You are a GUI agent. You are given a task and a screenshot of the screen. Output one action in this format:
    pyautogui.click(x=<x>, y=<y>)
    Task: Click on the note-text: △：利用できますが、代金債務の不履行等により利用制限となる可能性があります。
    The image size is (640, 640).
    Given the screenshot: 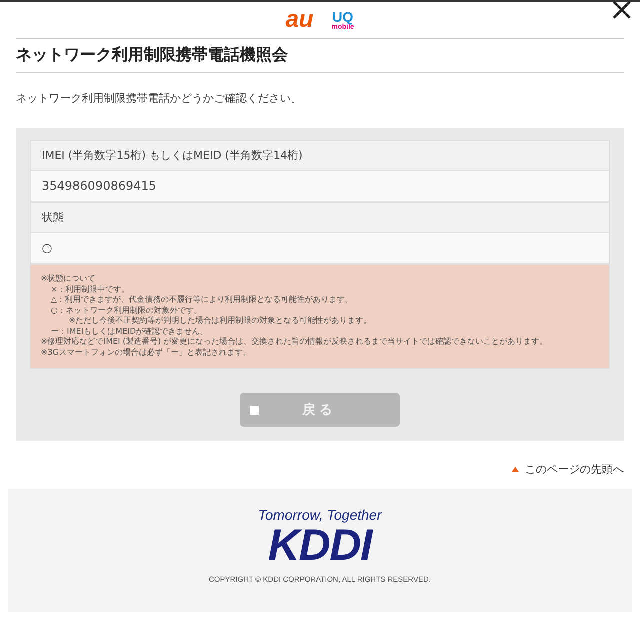 What is the action you would take?
    pyautogui.click(x=202, y=300)
    